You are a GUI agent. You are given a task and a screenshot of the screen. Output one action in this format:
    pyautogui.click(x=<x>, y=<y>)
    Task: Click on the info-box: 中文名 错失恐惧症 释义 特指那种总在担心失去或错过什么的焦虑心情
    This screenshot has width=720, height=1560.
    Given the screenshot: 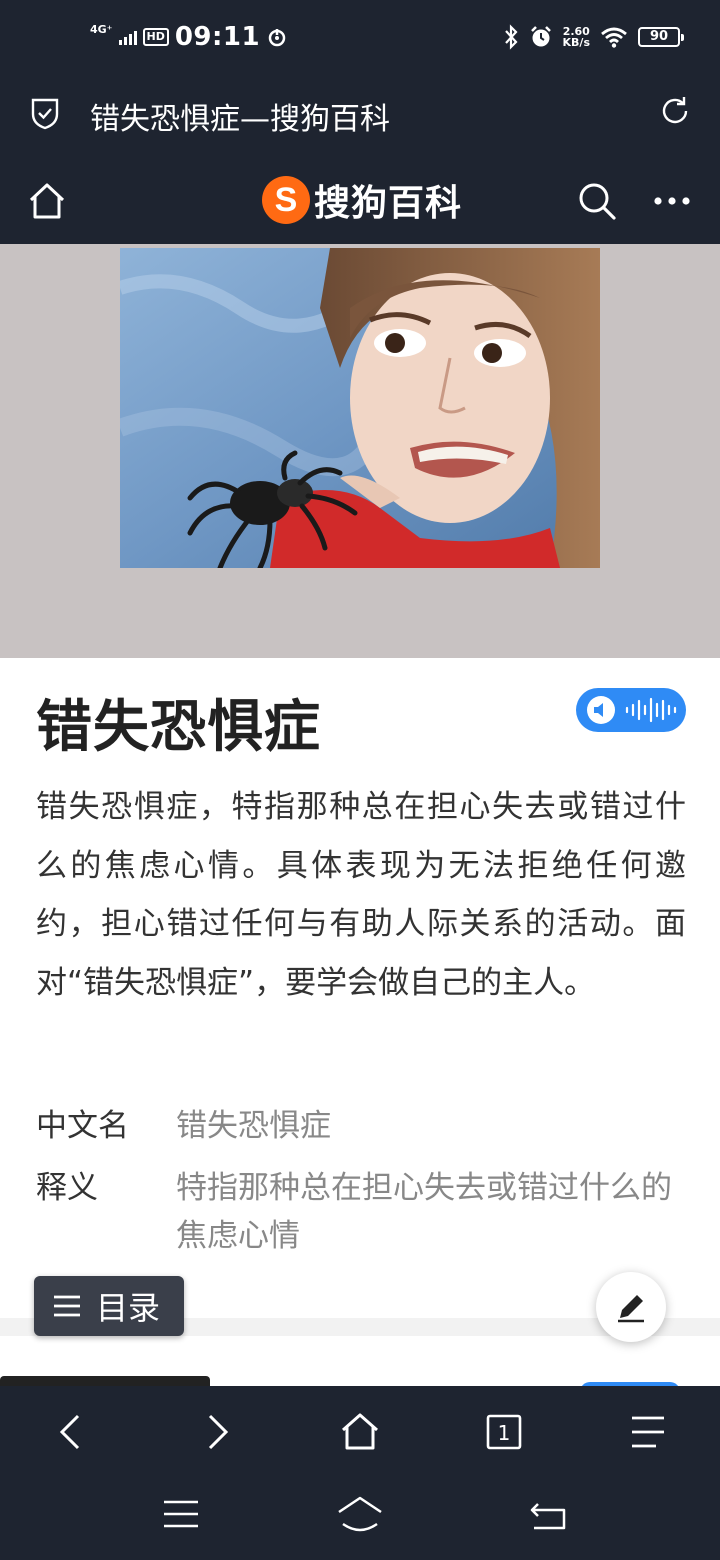 What is the action you would take?
    pyautogui.click(x=361, y=1188)
    